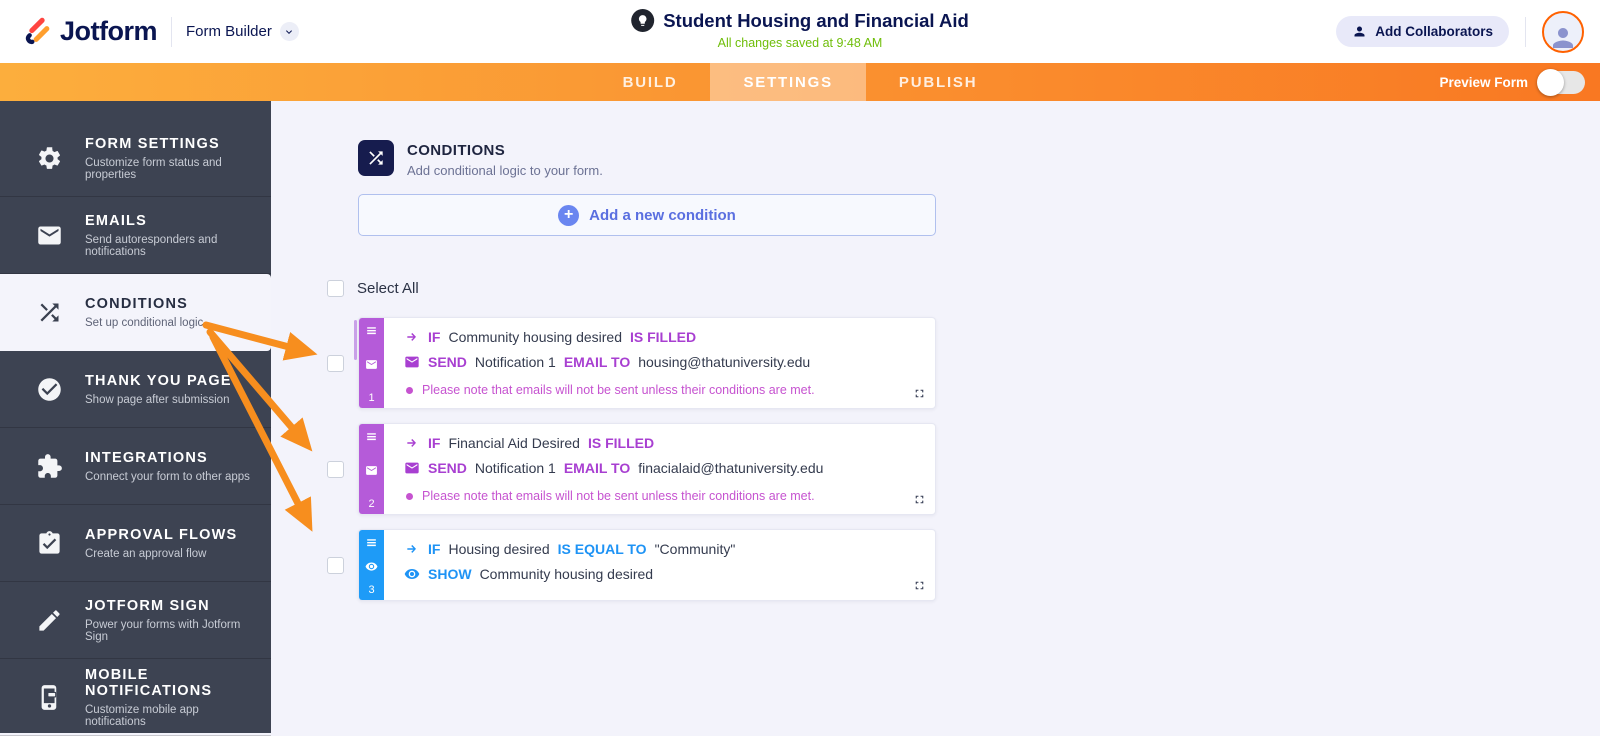 This screenshot has width=1600, height=736. I want to click on product-name: Form Builder, so click(229, 31).